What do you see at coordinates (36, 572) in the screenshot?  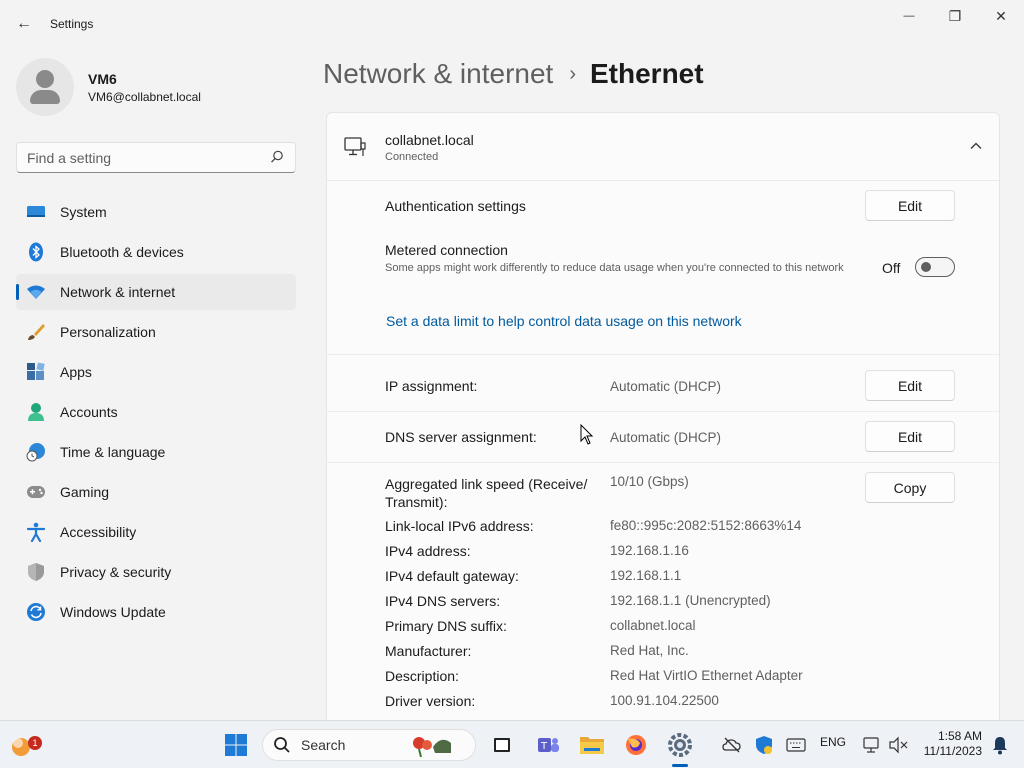 I see `shield-icon` at bounding box center [36, 572].